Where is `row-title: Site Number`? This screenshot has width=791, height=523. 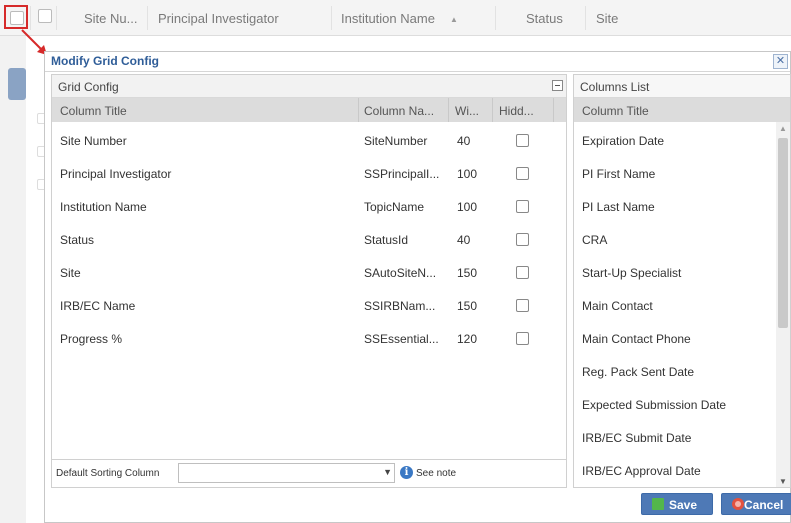 row-title: Site Number is located at coordinates (93, 141).